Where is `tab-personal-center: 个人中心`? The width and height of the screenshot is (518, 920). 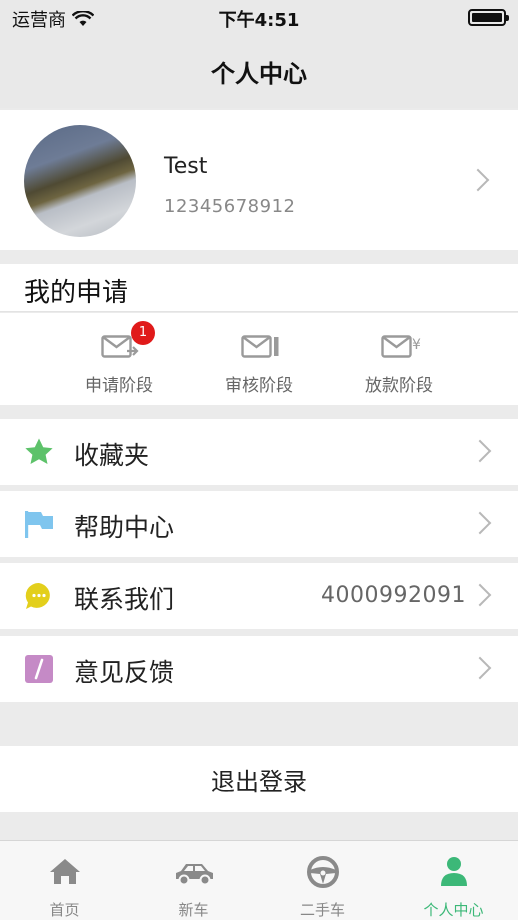 tab-personal-center: 个人中心 is located at coordinates (453, 880).